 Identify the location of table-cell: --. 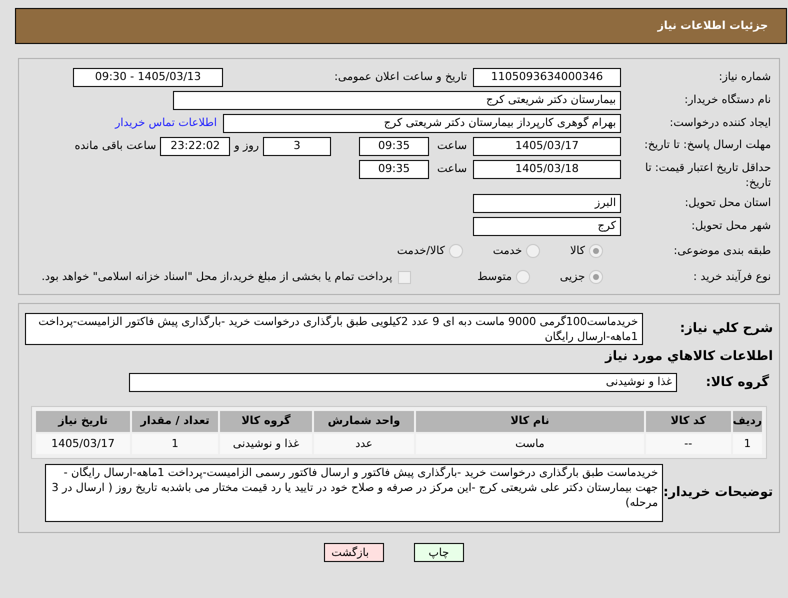
(688, 444).